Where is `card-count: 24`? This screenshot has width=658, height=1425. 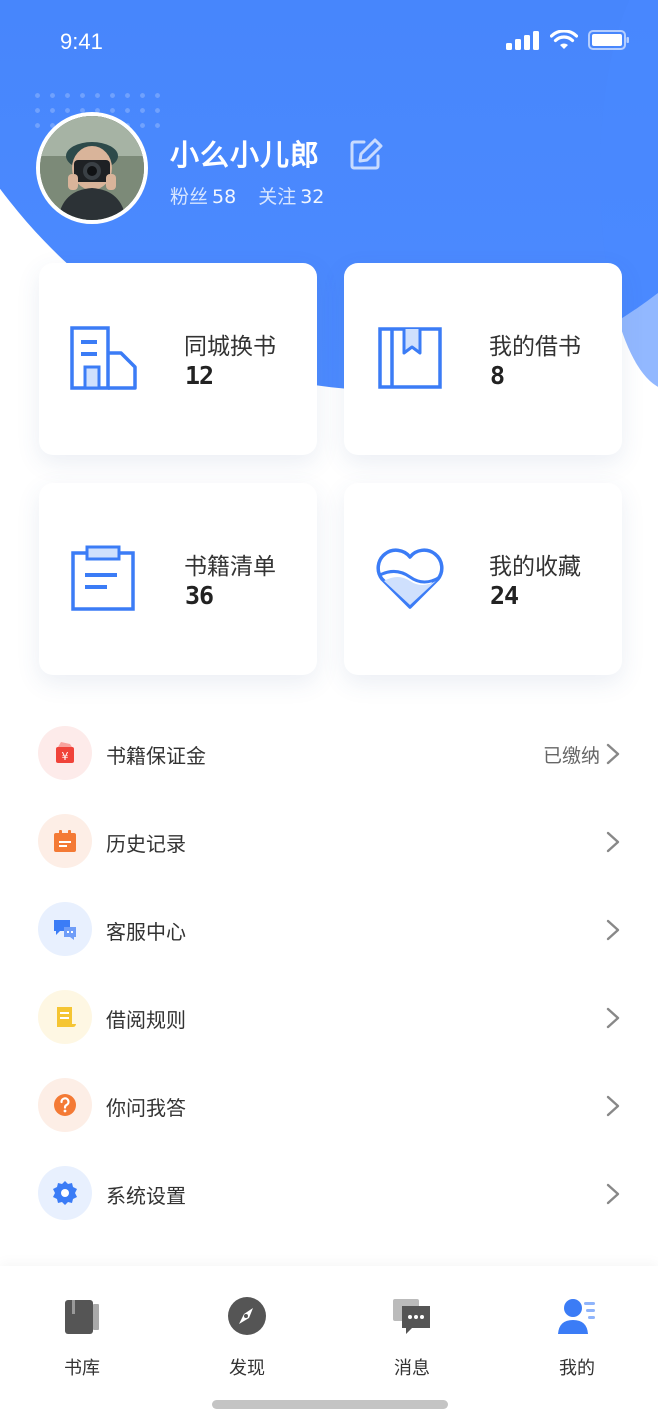
card-count: 24 is located at coordinates (504, 595).